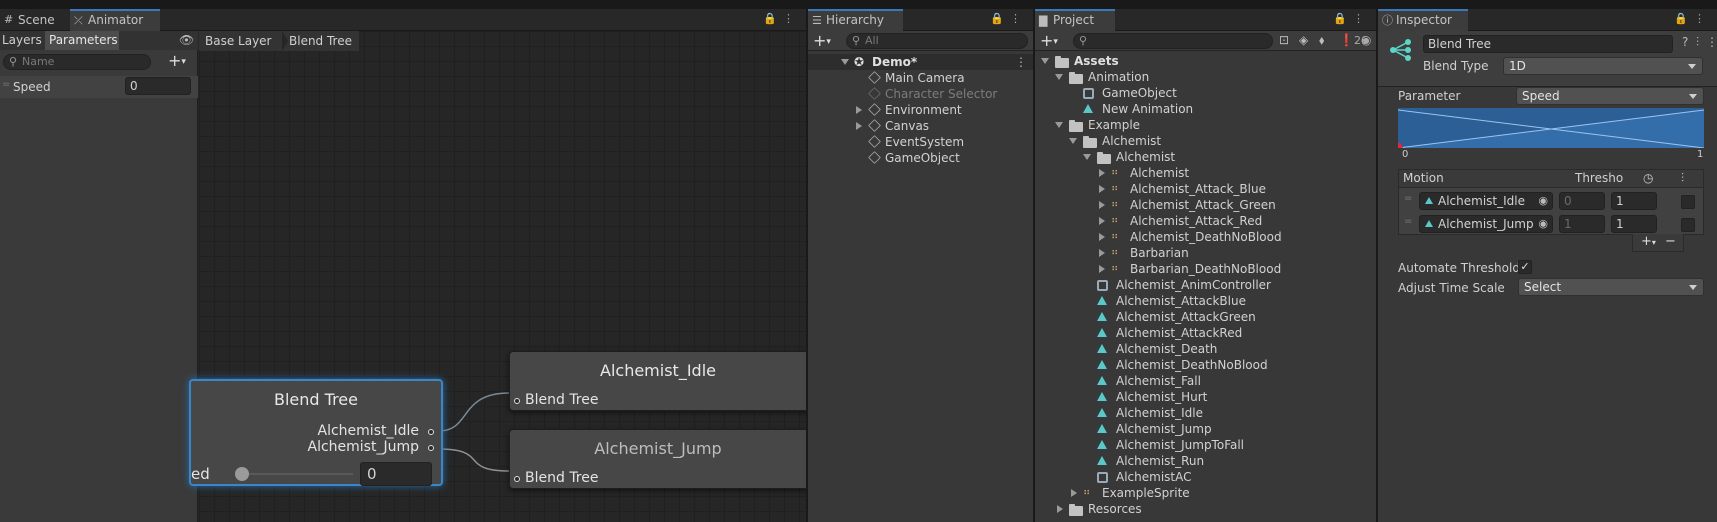  Describe the element at coordinates (1205, 285) in the screenshot. I see `project-item: Alchemist_AnimController` at that location.